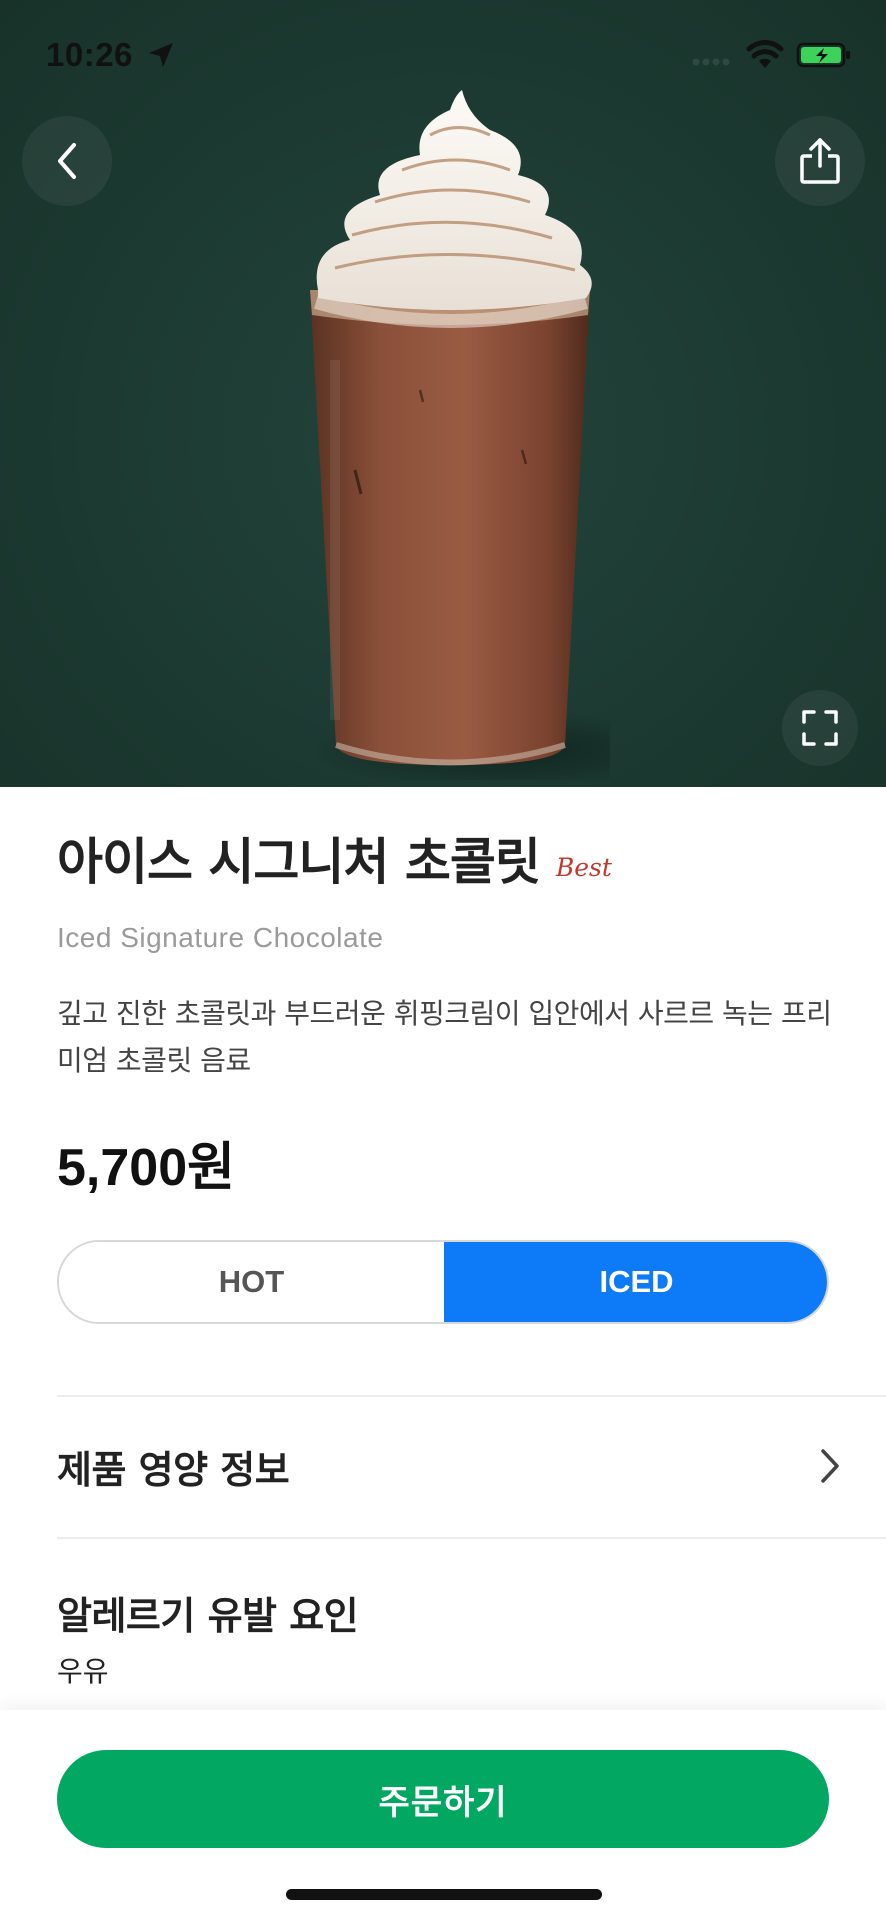 Image resolution: width=886 pixels, height=1920 pixels. I want to click on chevron-right-icon, so click(830, 1466).